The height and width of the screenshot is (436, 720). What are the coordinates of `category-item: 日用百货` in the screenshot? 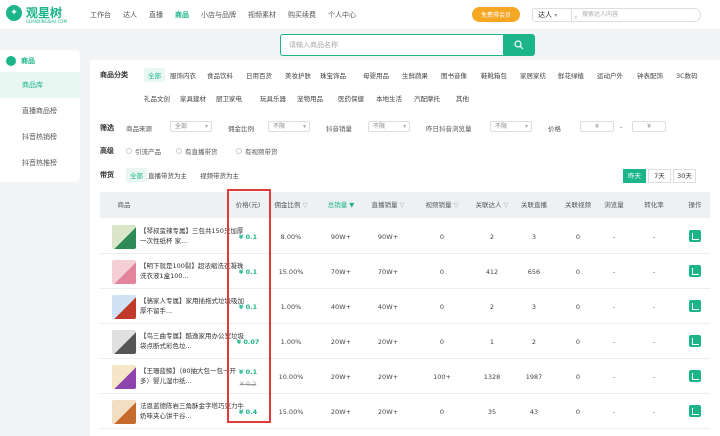 It's located at (259, 75).